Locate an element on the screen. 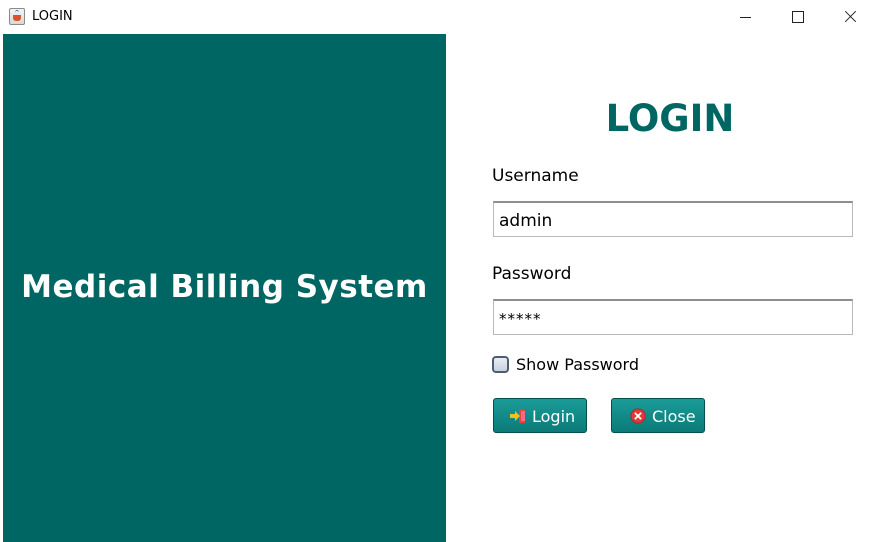  close-button: Close is located at coordinates (658, 415).